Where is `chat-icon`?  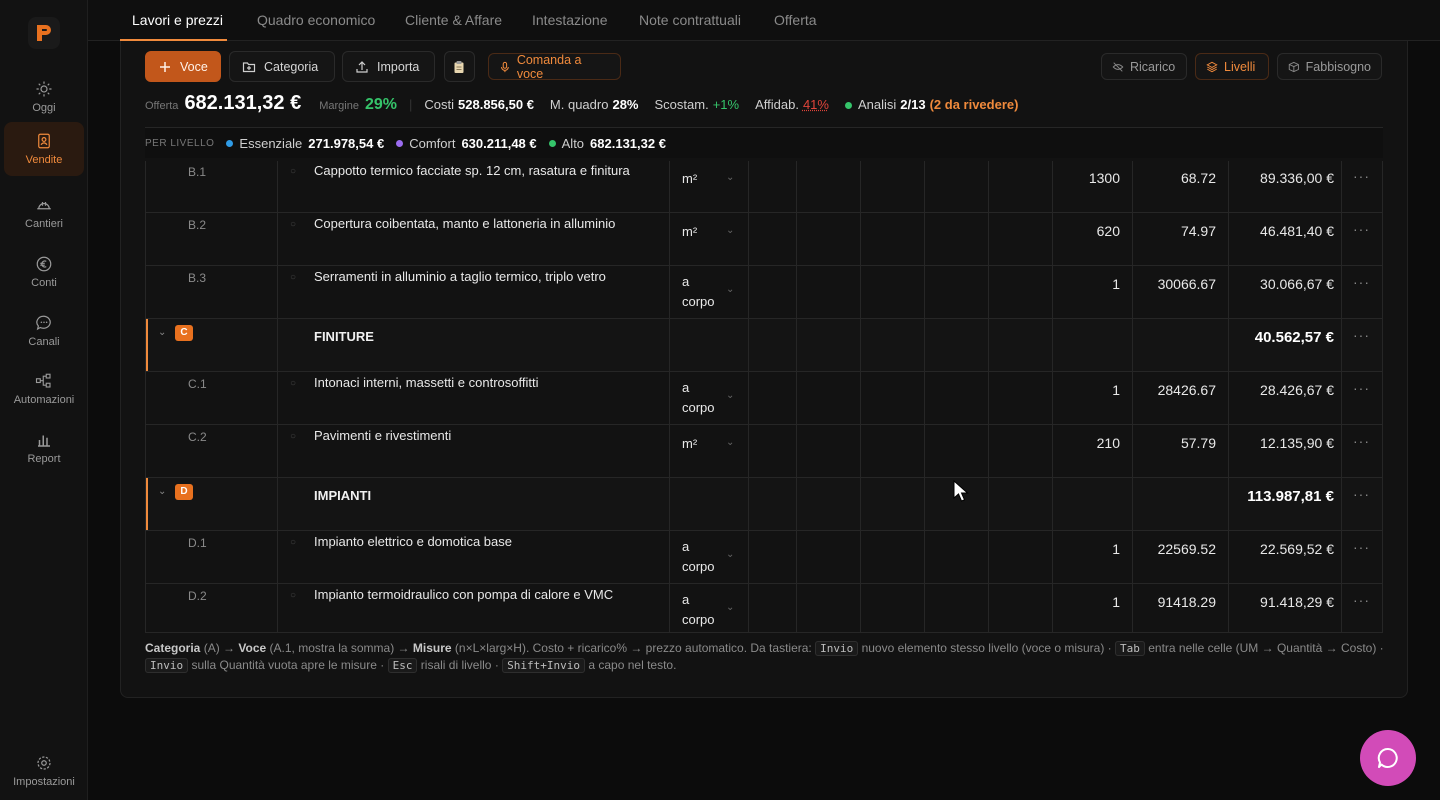
chat-icon is located at coordinates (43, 323).